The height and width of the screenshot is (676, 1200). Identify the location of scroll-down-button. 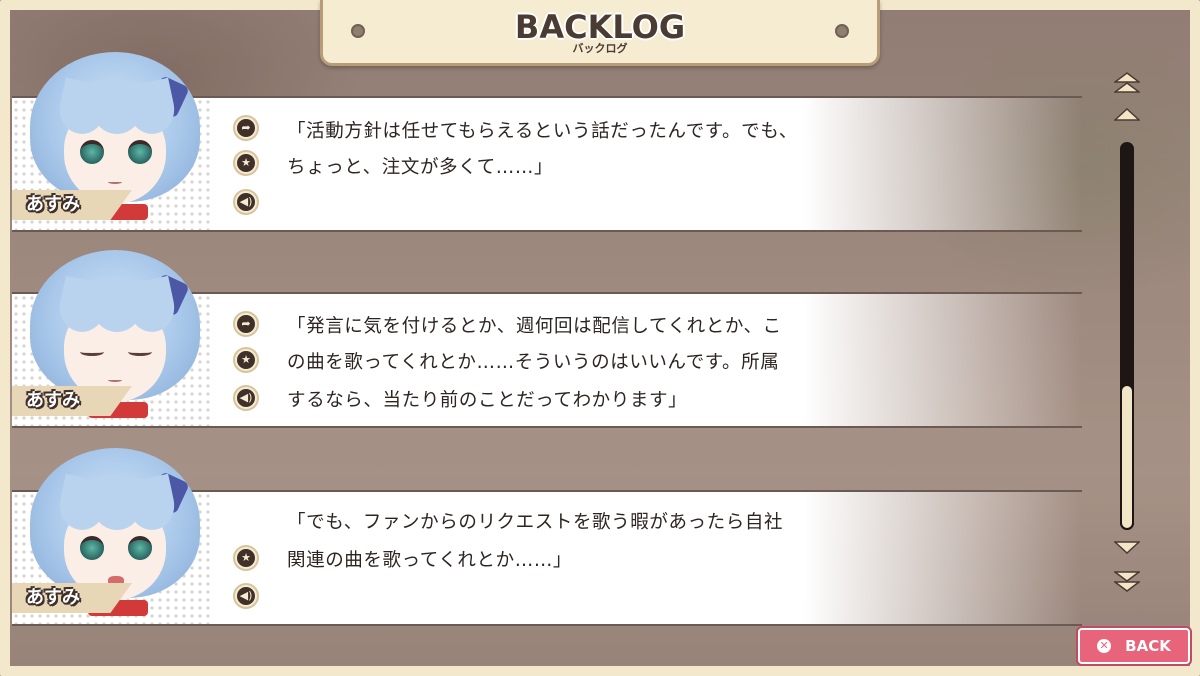
(1127, 547).